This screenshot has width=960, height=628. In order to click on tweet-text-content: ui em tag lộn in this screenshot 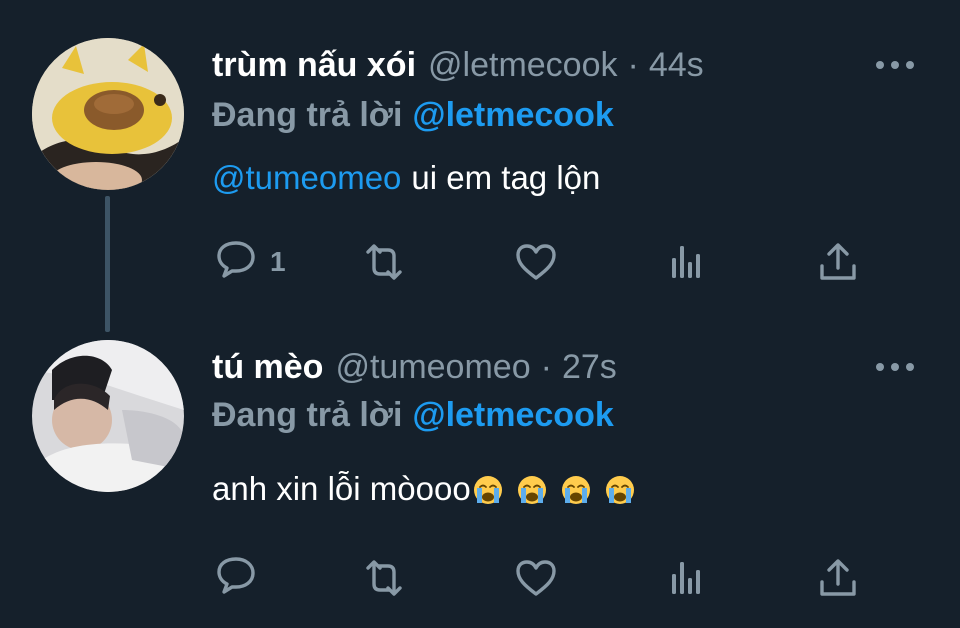, I will do `click(506, 177)`.